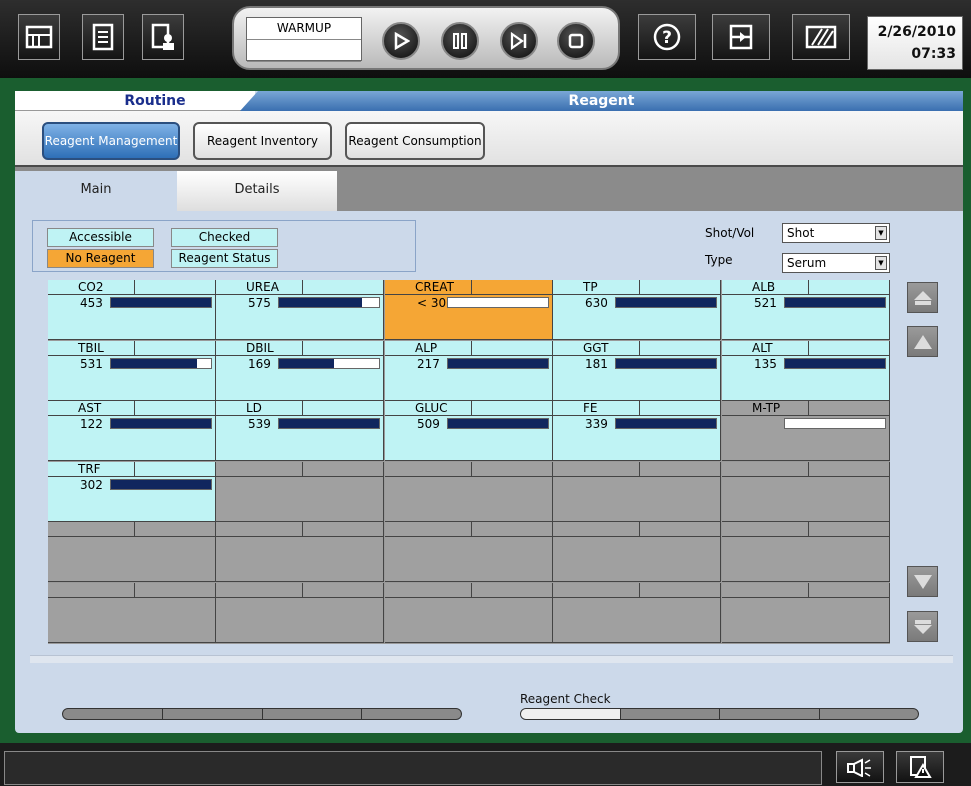  I want to click on reagent-name: M-TP, so click(766, 408).